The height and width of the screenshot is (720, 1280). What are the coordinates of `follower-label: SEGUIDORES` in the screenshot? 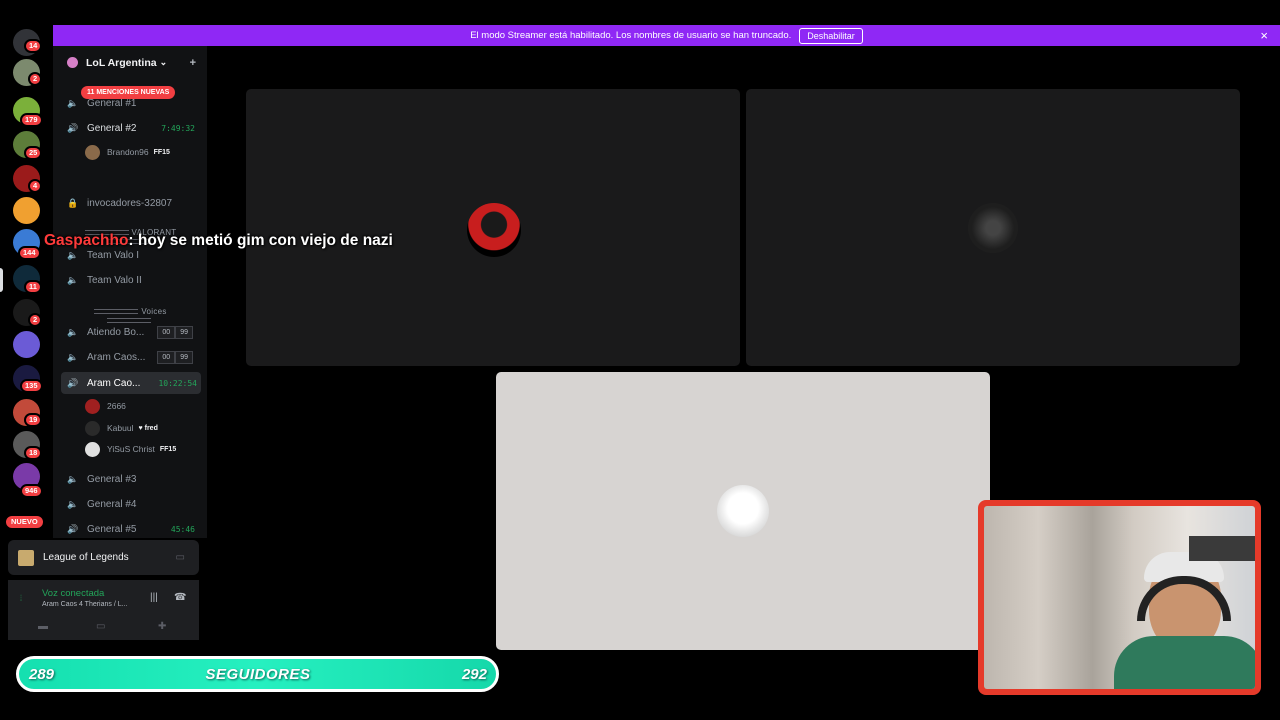 It's located at (258, 674).